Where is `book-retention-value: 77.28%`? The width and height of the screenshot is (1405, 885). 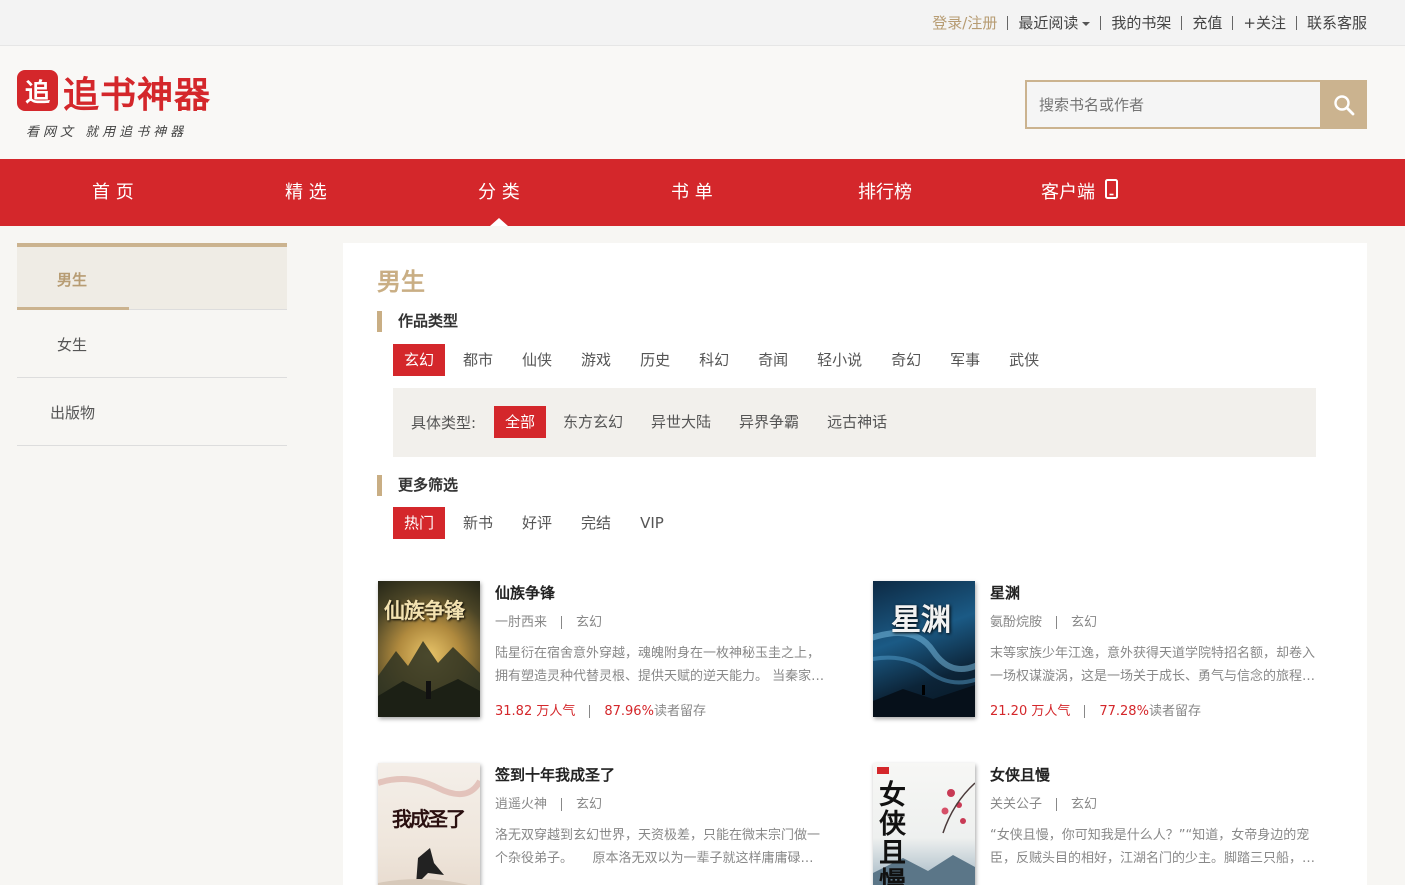 book-retention-value: 77.28% is located at coordinates (1124, 711).